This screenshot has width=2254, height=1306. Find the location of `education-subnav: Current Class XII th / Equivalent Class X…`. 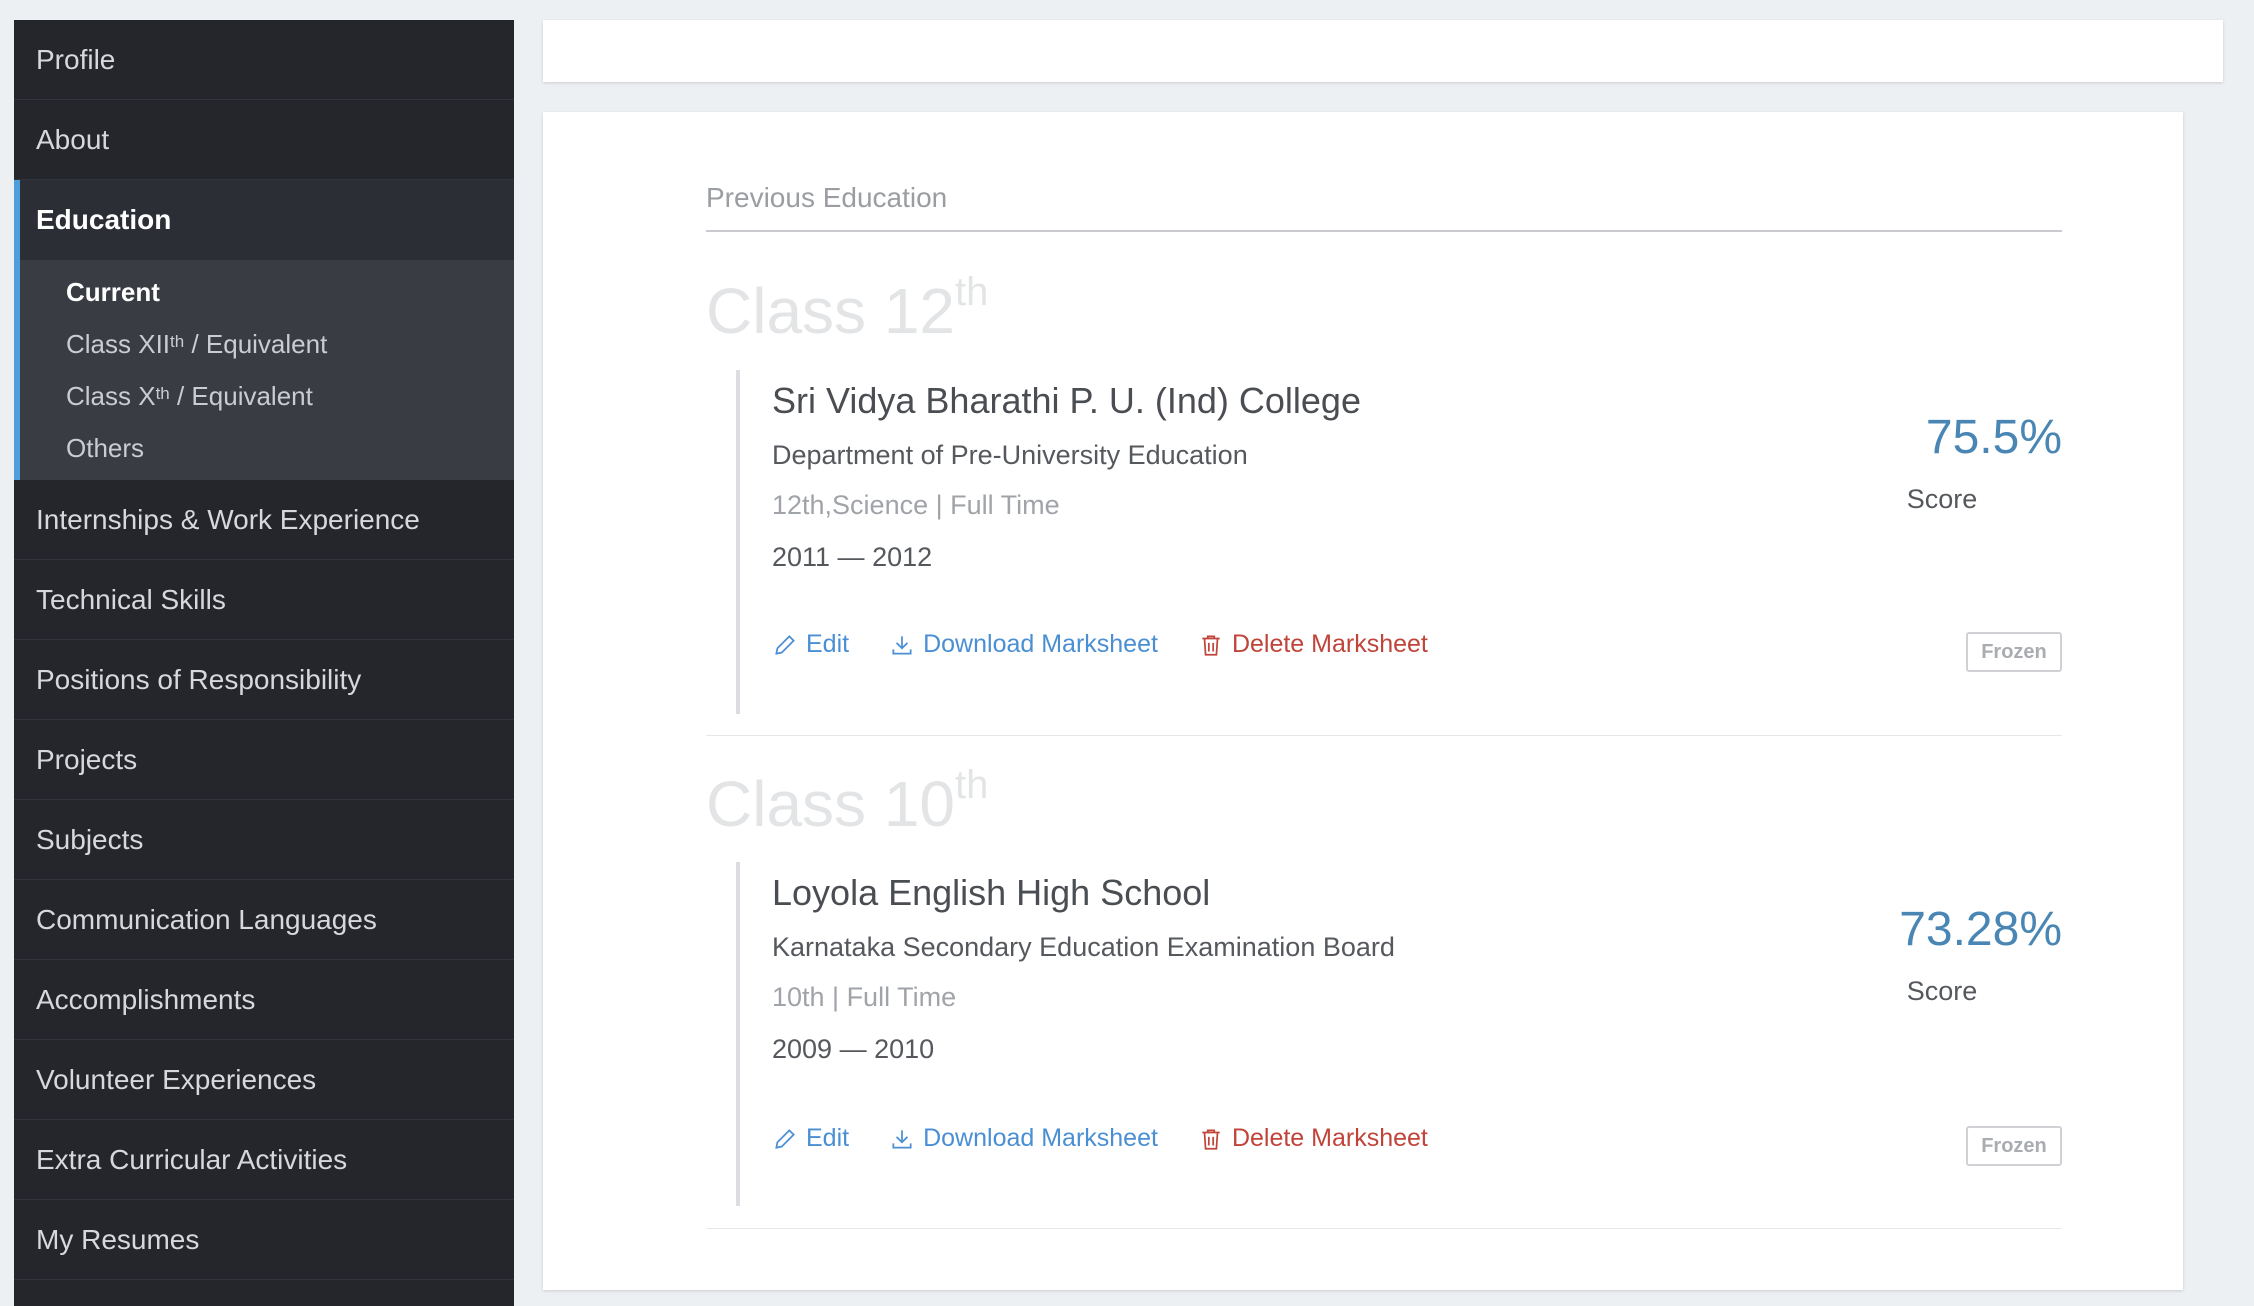

education-subnav: Current Class XII th / Equivalent Class X… is located at coordinates (264, 370).